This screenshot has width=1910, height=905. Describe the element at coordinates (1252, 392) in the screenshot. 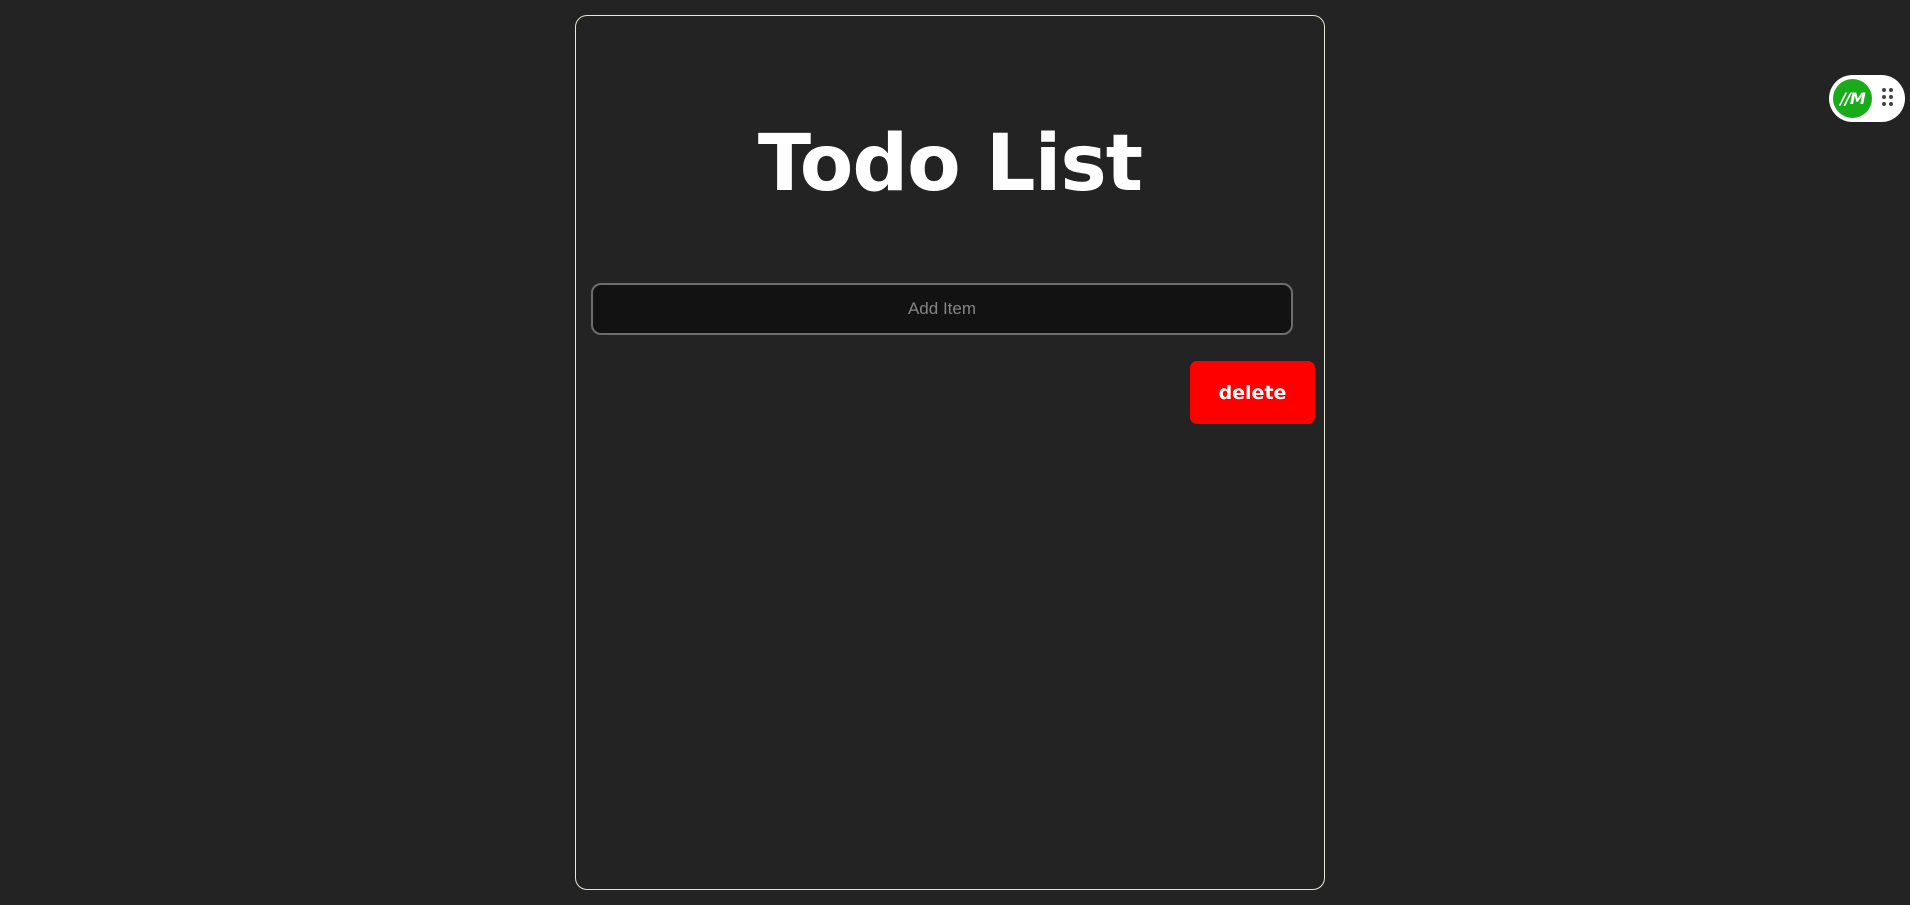

I see `delete-button: delete` at that location.